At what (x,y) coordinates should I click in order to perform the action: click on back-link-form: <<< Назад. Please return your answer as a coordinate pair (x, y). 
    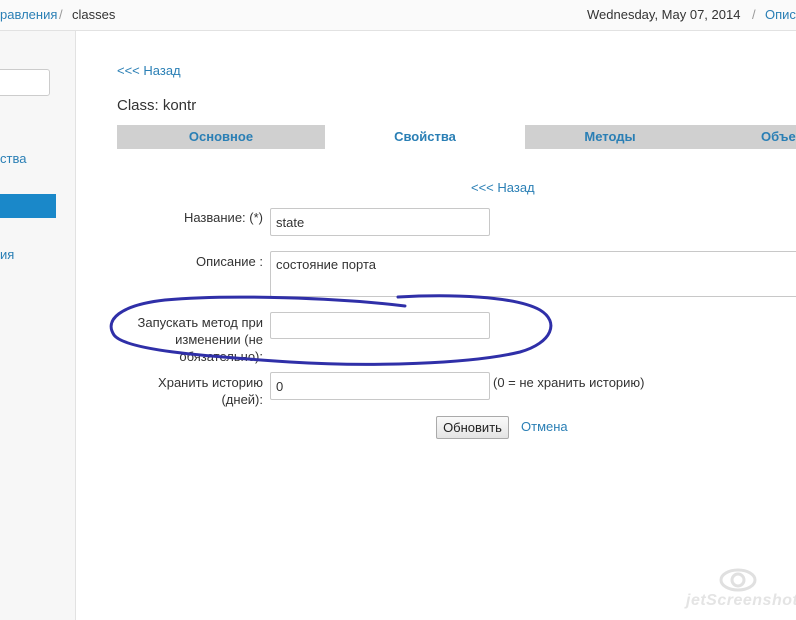
    Looking at the image, I should click on (503, 187).